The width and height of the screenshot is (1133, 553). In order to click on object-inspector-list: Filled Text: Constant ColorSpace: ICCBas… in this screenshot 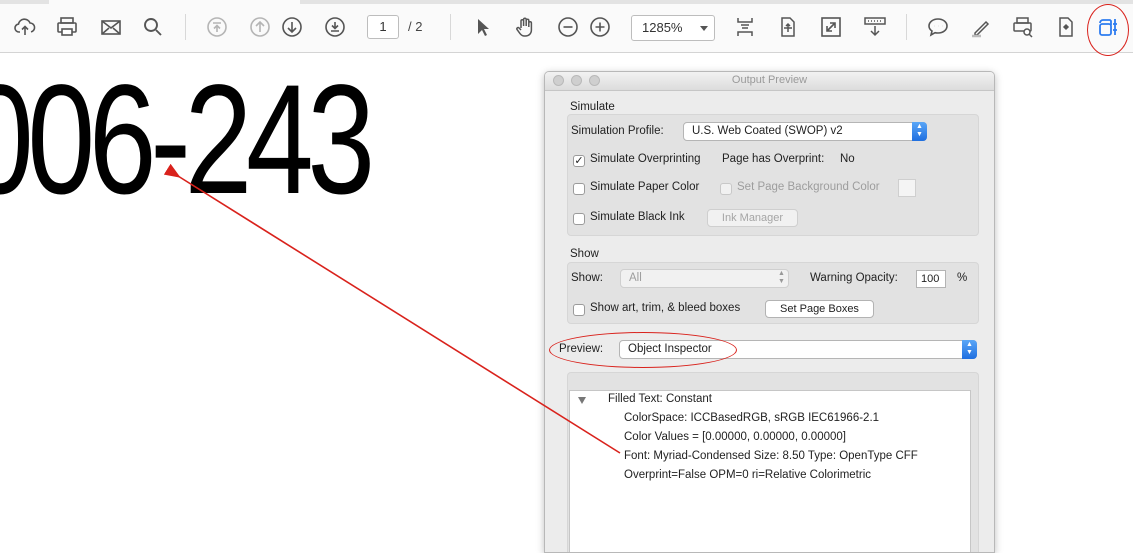, I will do `click(770, 471)`.